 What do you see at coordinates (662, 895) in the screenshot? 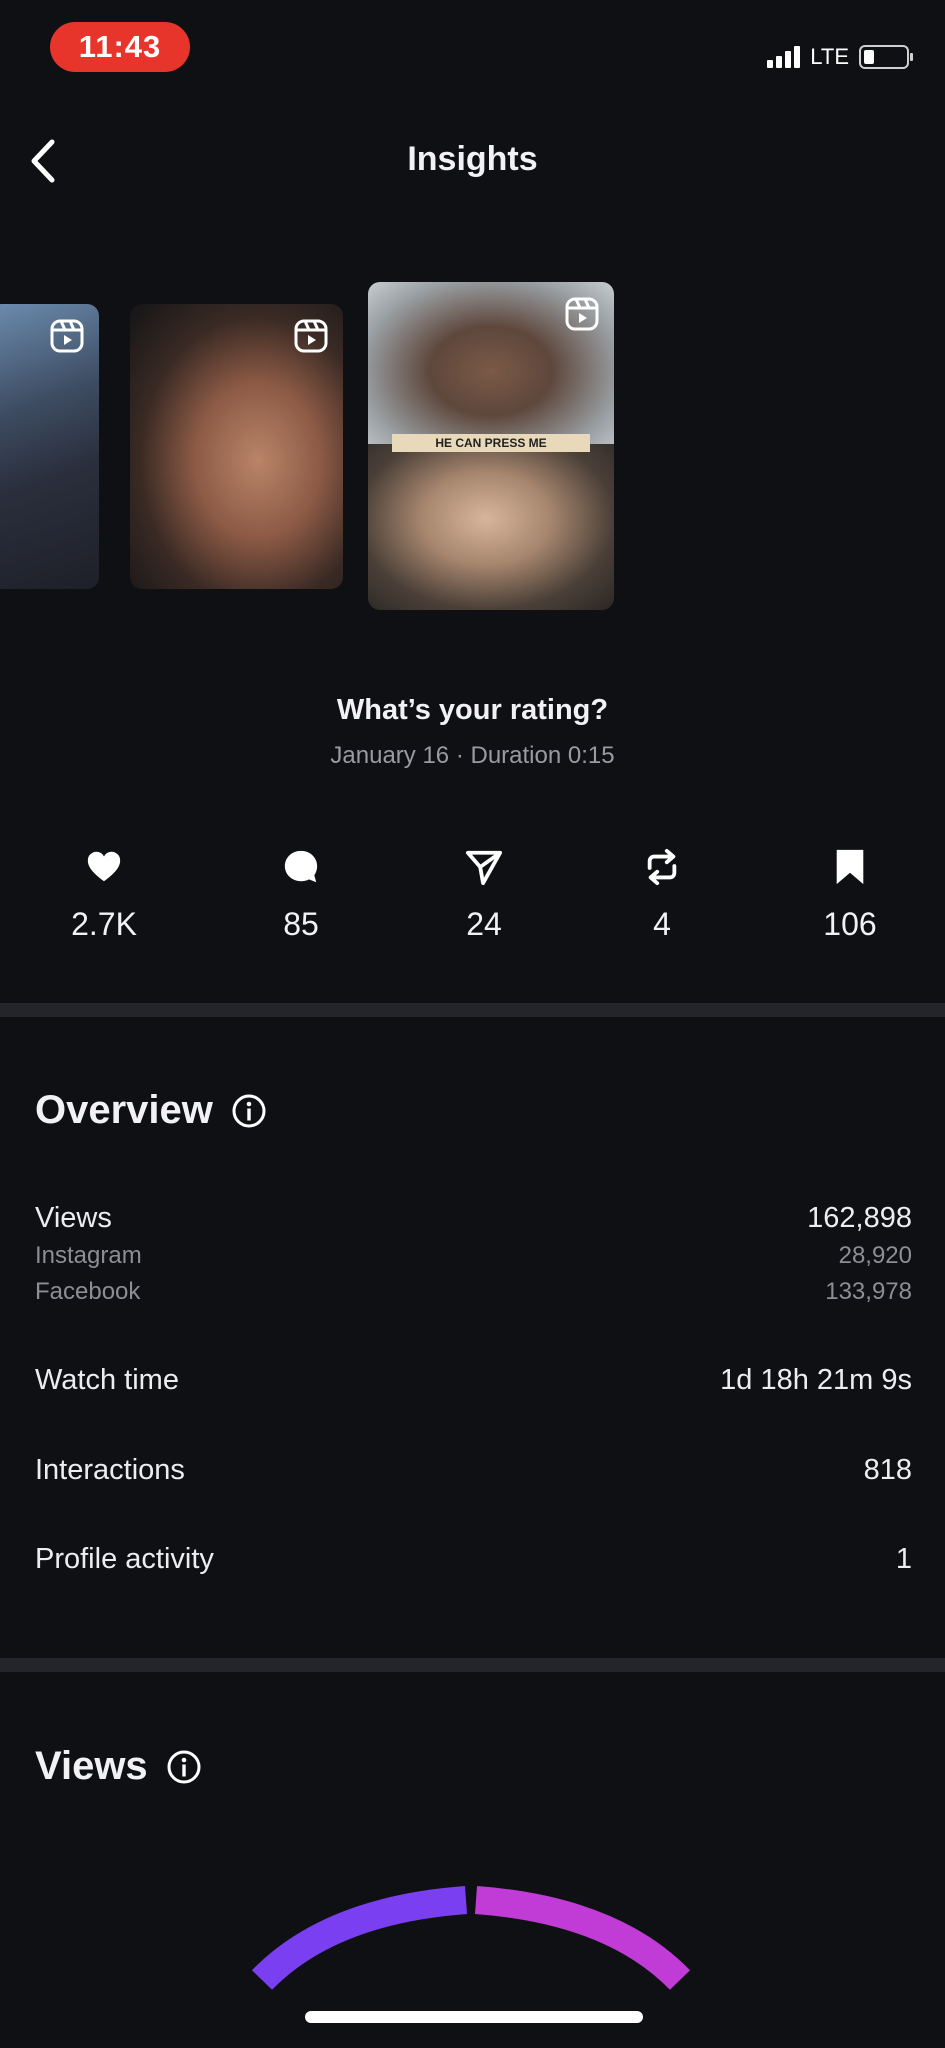
I see `stat-reposts: 4` at bounding box center [662, 895].